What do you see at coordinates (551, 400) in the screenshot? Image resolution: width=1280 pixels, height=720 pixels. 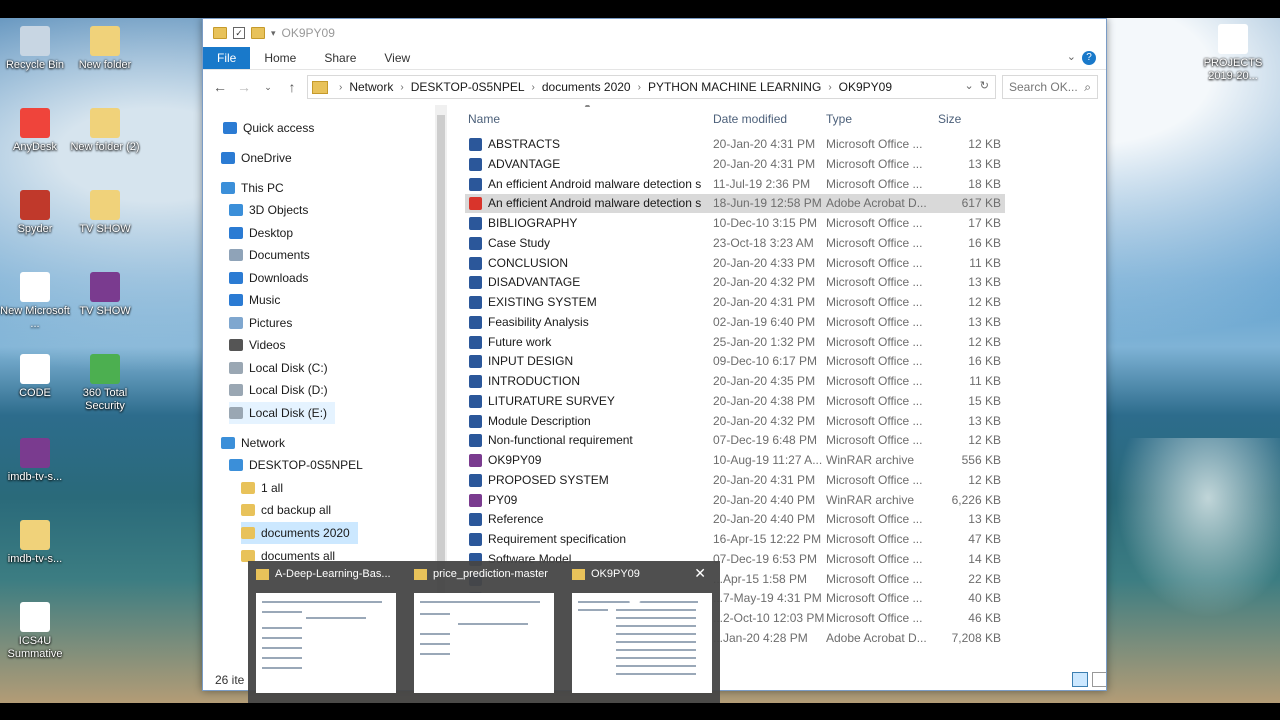 I see `file-name: LITURATURE SURVEY` at bounding box center [551, 400].